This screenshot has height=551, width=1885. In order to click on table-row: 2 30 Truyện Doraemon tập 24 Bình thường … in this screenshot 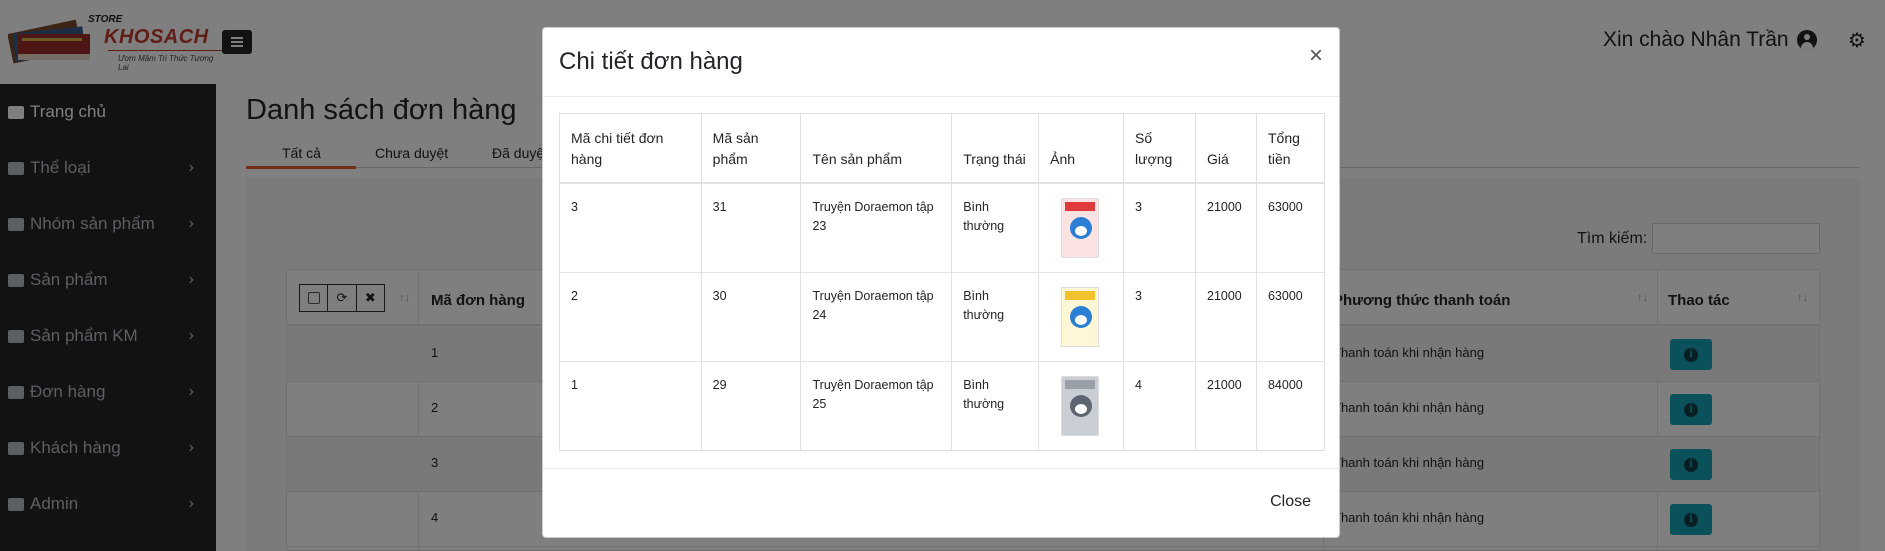, I will do `click(942, 317)`.